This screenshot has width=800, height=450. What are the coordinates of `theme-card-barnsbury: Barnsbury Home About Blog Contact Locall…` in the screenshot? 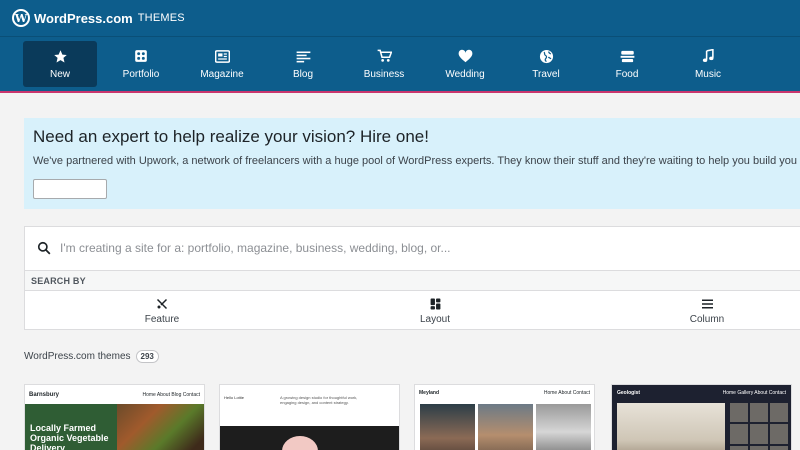 It's located at (114, 417).